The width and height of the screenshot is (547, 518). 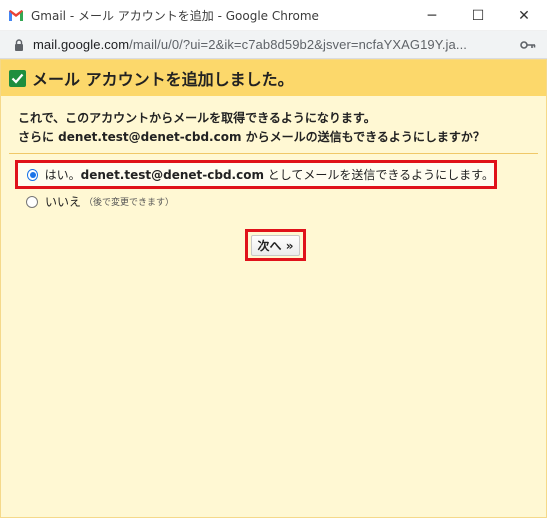 What do you see at coordinates (32, 174) in the screenshot?
I see `yes-radio` at bounding box center [32, 174].